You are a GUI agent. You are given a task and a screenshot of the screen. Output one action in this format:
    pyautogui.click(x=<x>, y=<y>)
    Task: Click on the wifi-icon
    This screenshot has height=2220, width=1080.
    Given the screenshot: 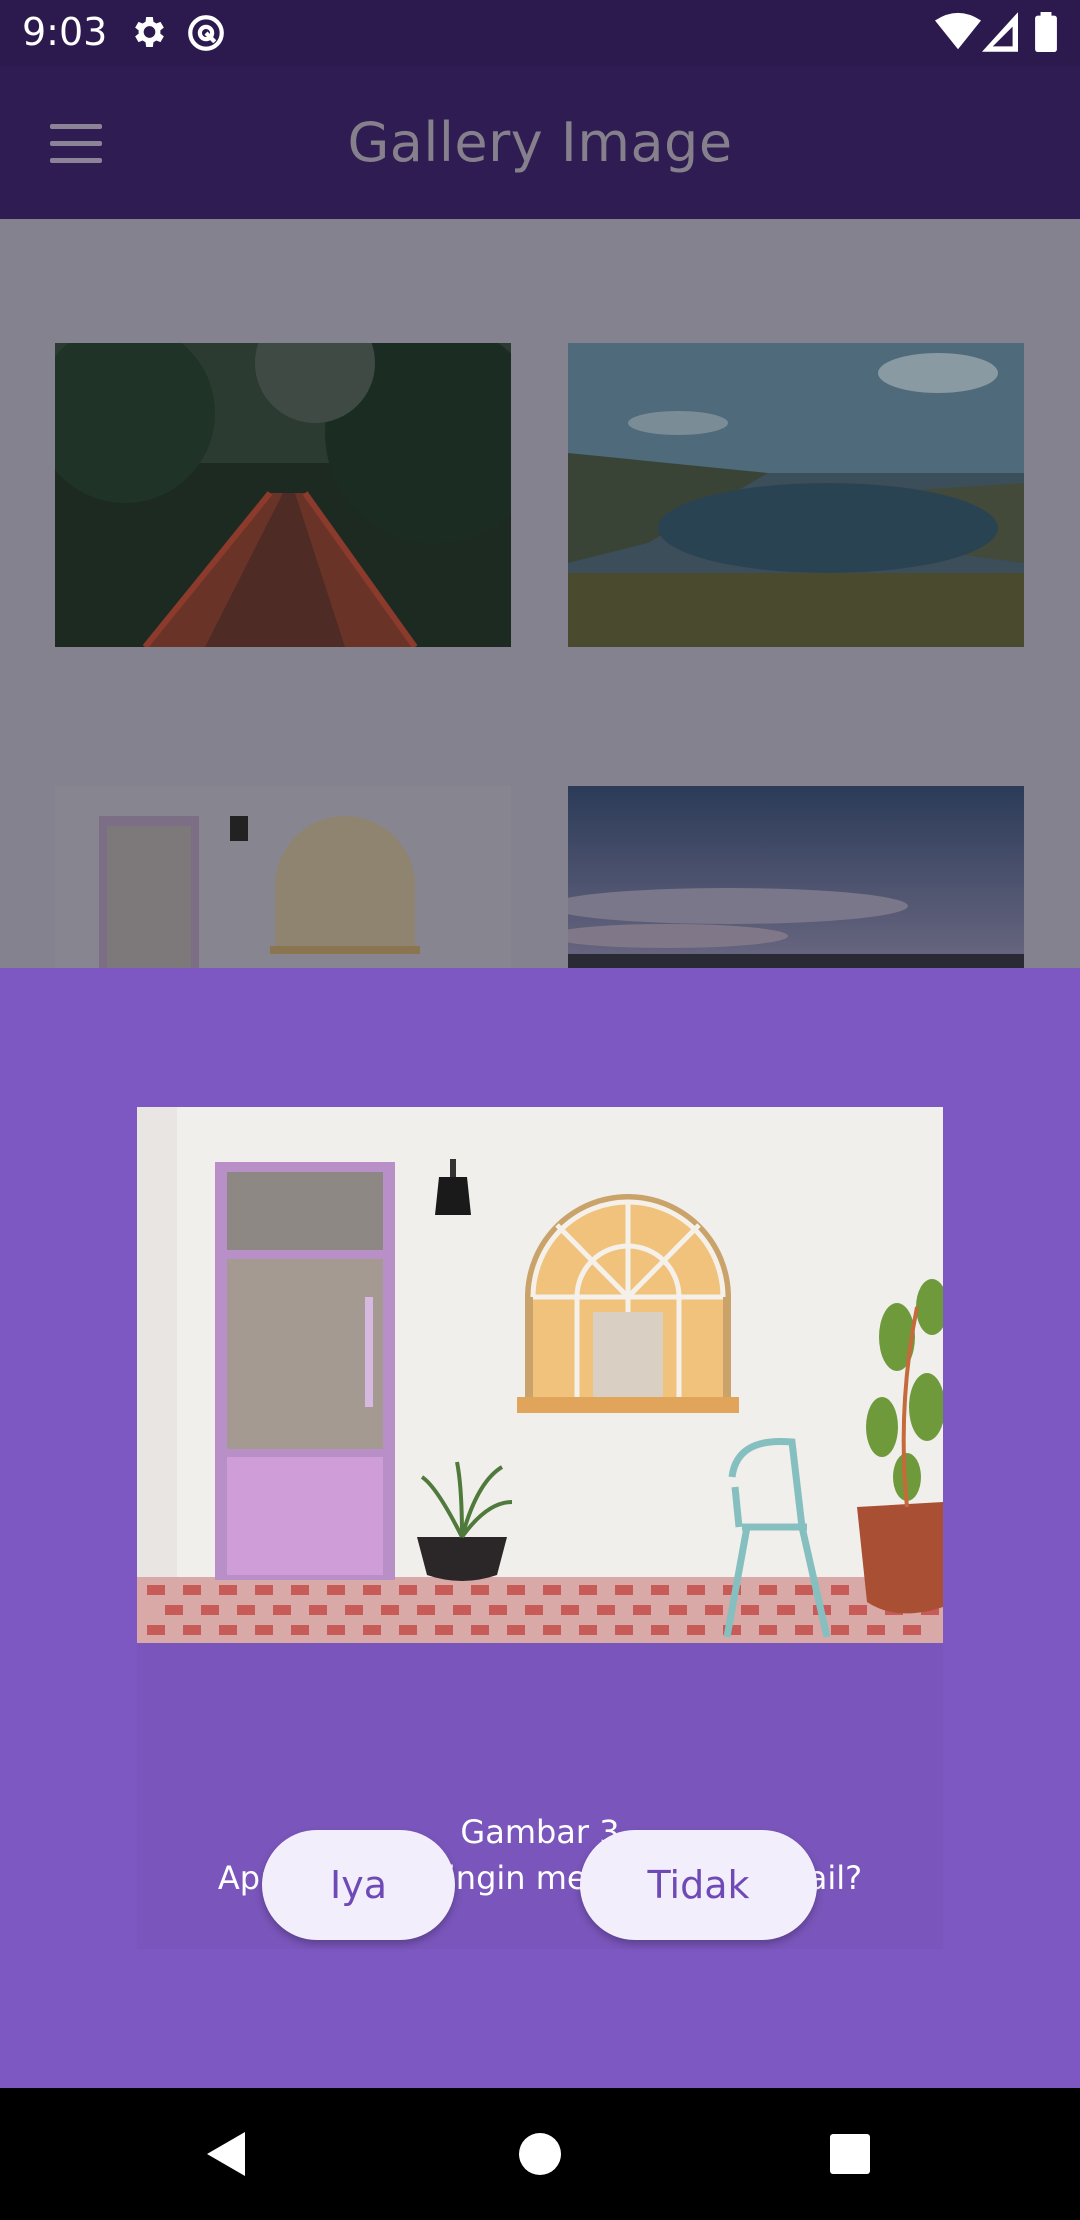 What is the action you would take?
    pyautogui.click(x=958, y=34)
    